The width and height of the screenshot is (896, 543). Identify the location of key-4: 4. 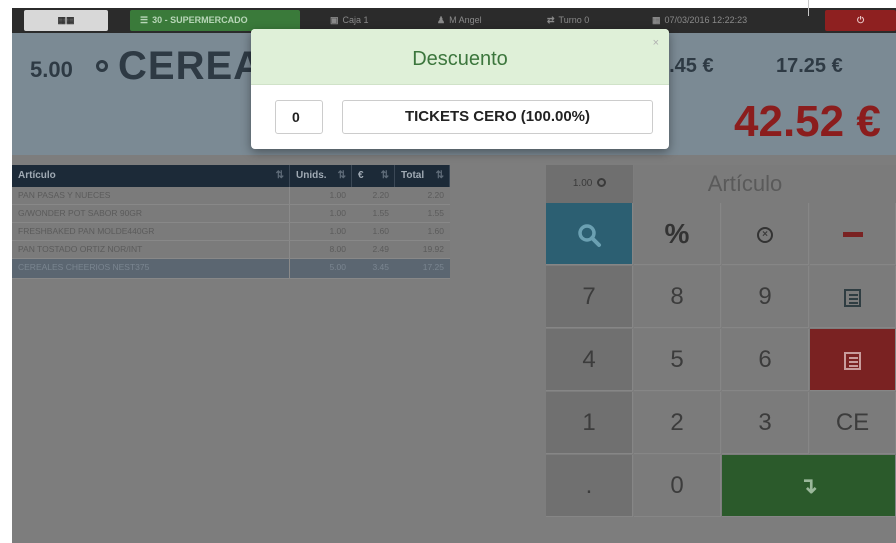
(589, 360).